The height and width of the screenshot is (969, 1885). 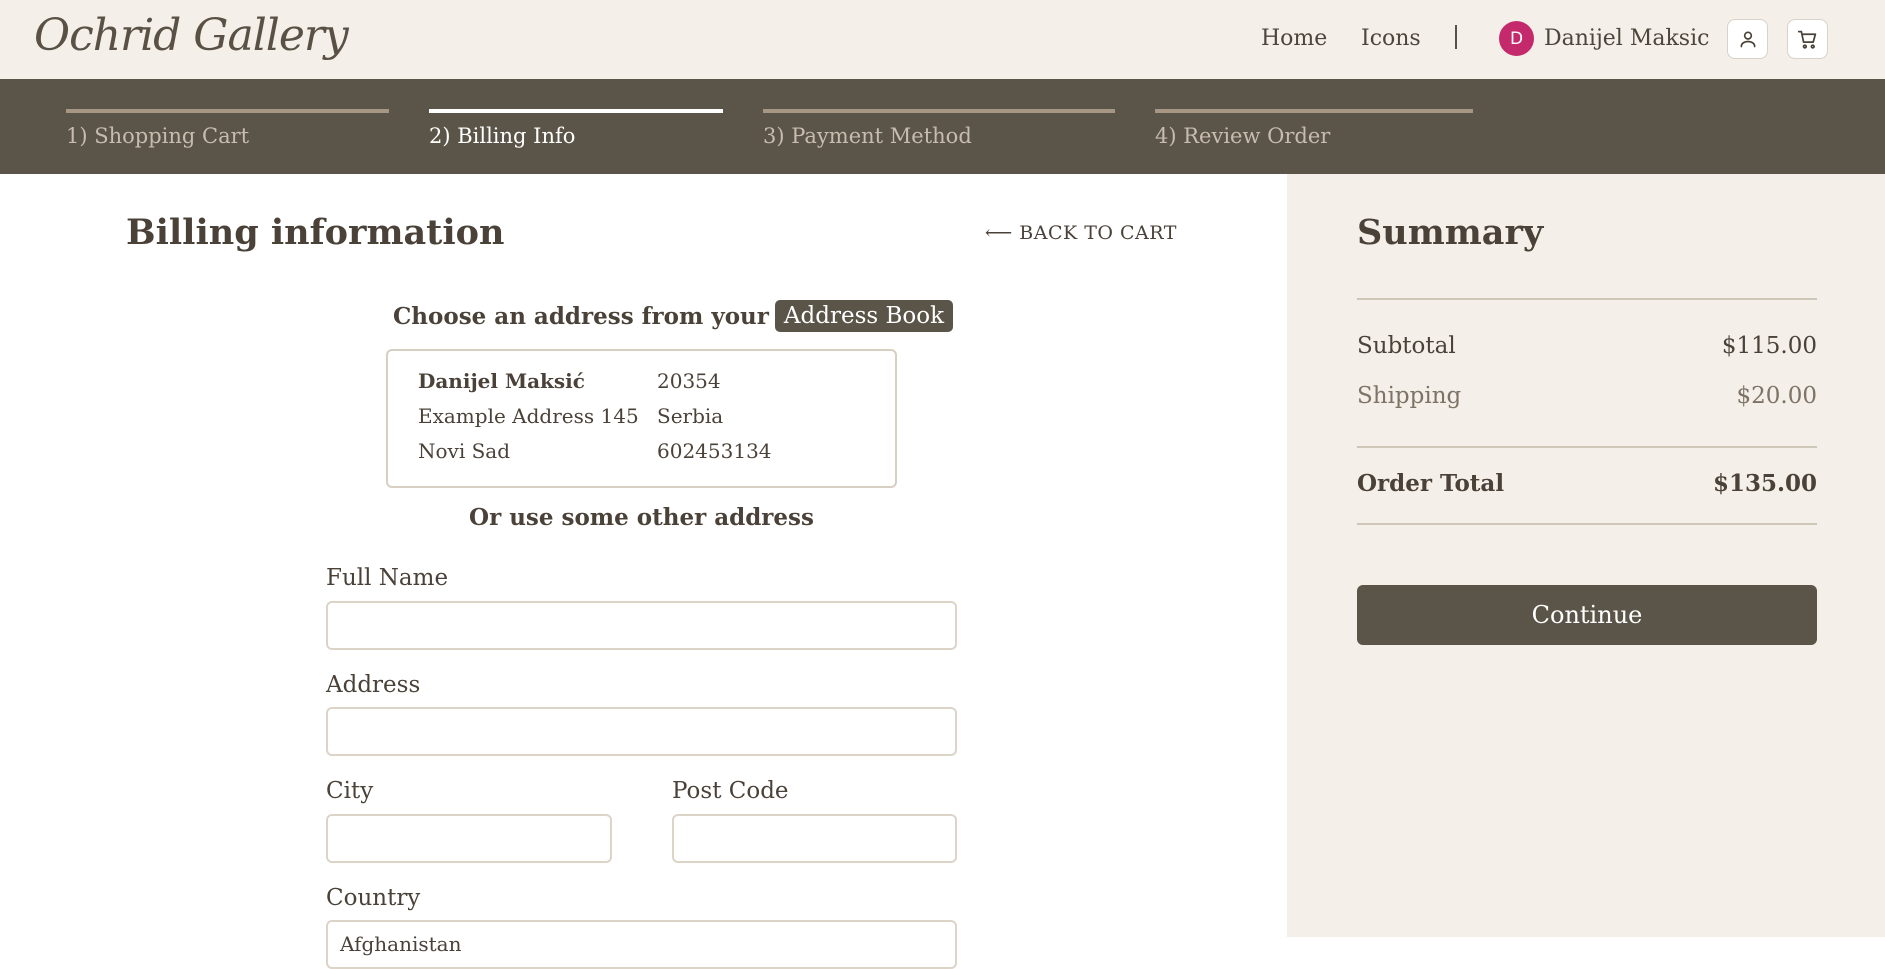 I want to click on page-title: Billing information, so click(x=315, y=232).